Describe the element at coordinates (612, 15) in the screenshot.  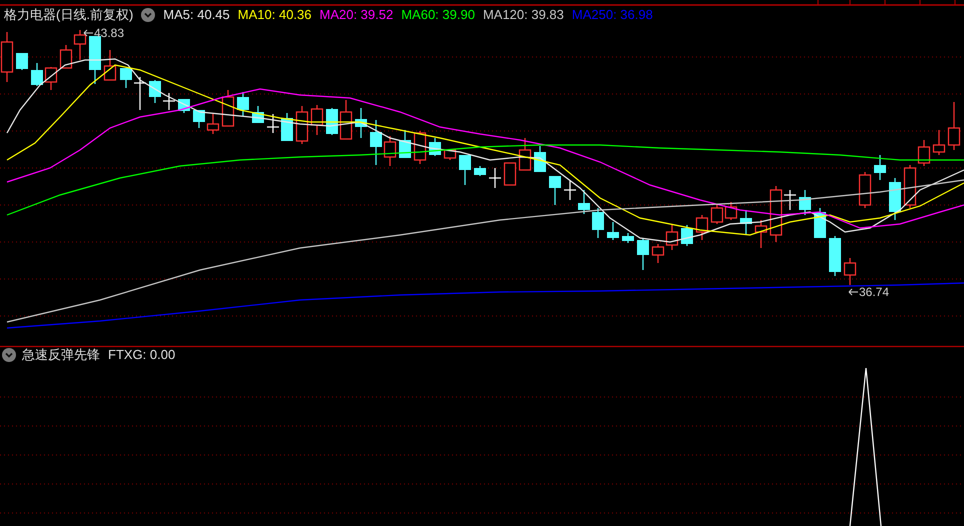
I see `moving-average-value: MA250: 36.98` at that location.